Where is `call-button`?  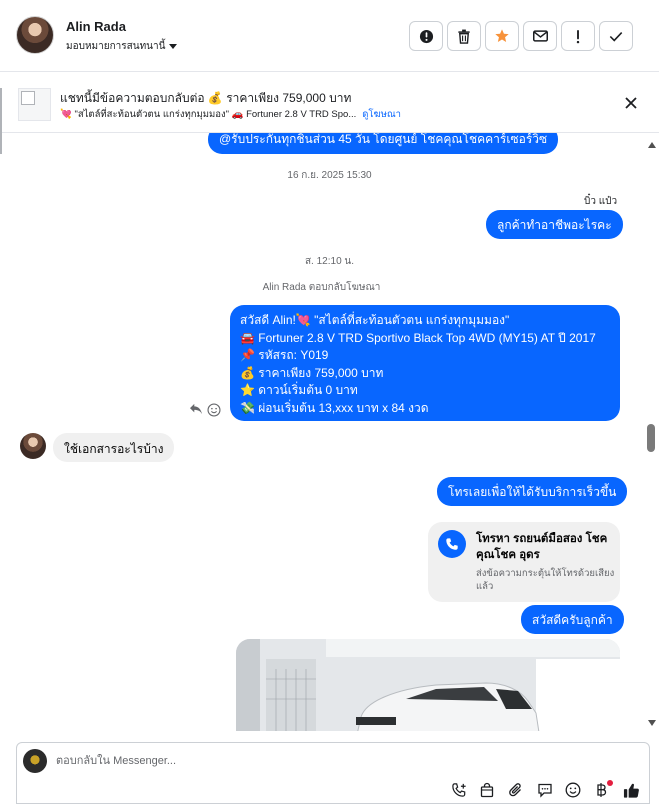
call-button is located at coordinates (459, 790).